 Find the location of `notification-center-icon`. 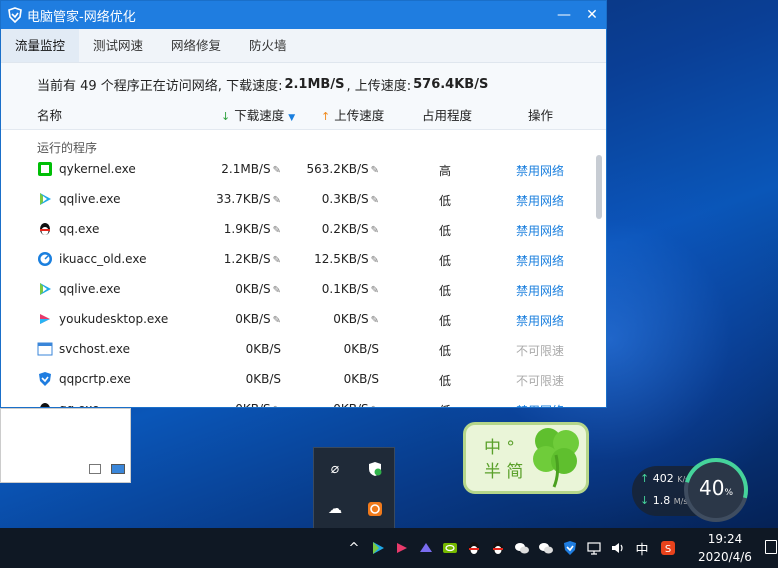

notification-center-icon is located at coordinates (771, 547).